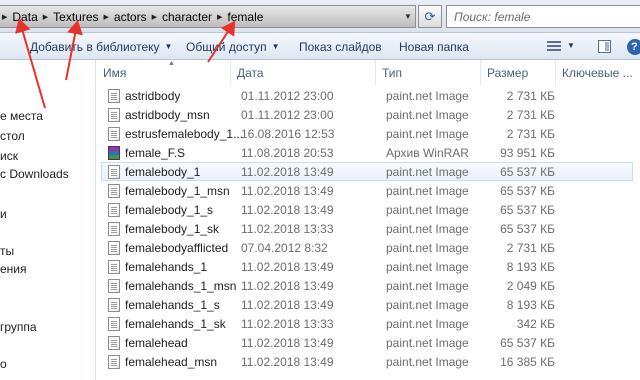  Describe the element at coordinates (245, 17) in the screenshot. I see `breadcrumb-female: female` at that location.